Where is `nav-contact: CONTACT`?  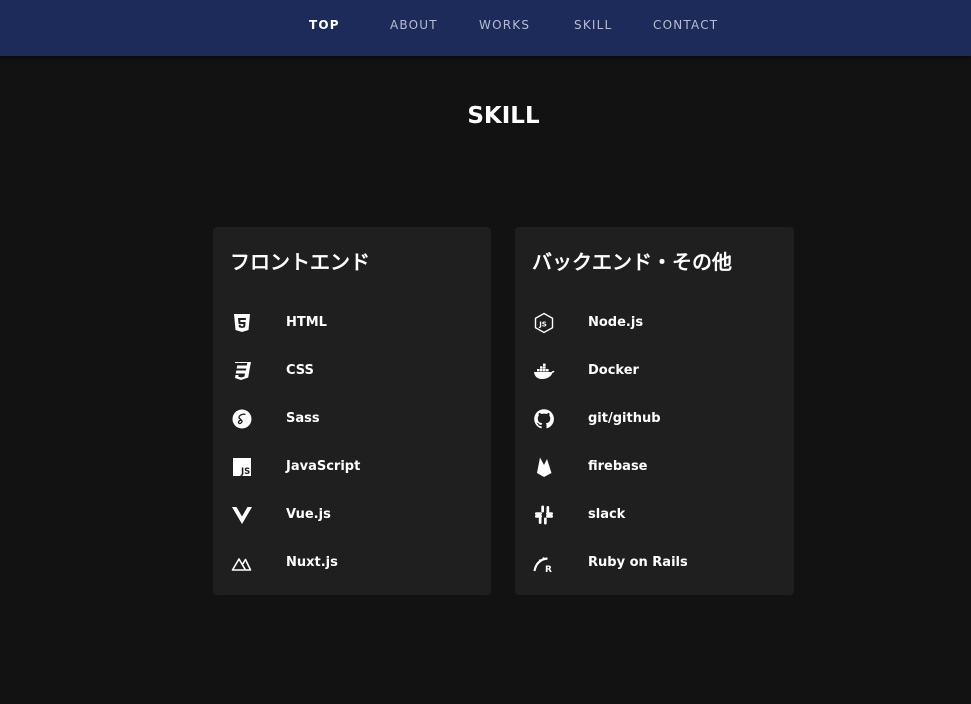
nav-contact: CONTACT is located at coordinates (685, 25).